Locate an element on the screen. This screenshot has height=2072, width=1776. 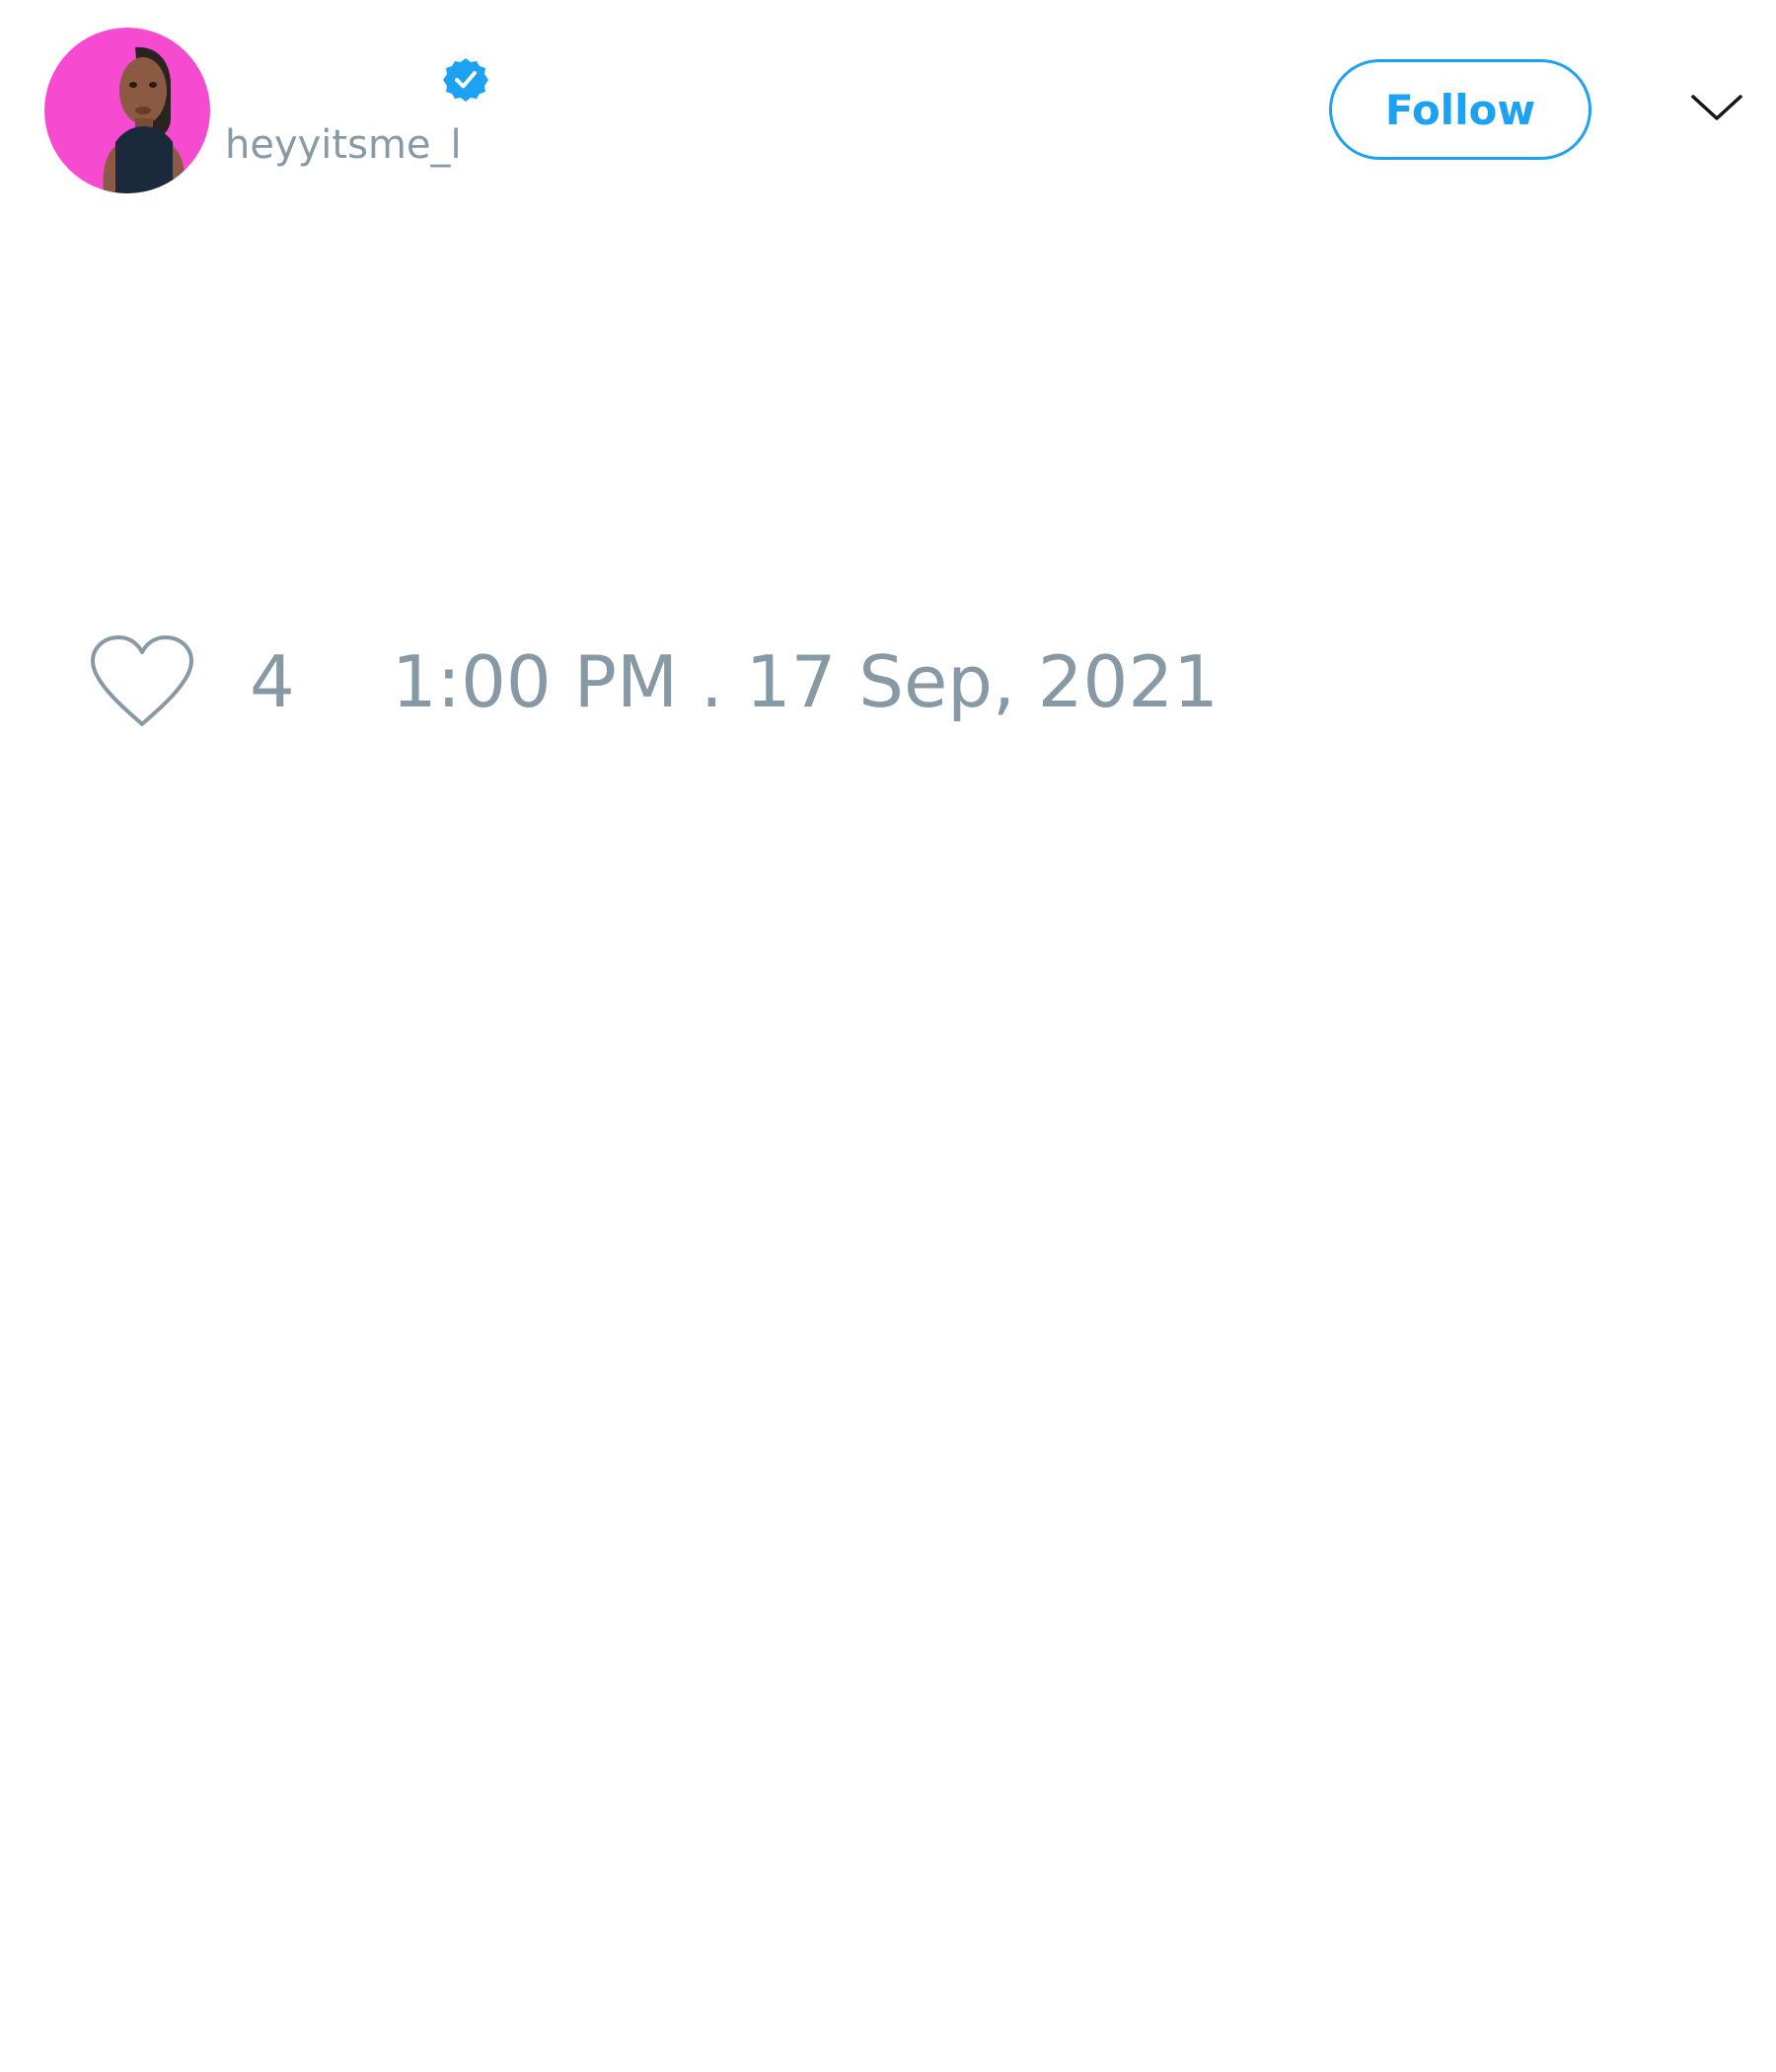
chevron-down-icon is located at coordinates (1717, 108).